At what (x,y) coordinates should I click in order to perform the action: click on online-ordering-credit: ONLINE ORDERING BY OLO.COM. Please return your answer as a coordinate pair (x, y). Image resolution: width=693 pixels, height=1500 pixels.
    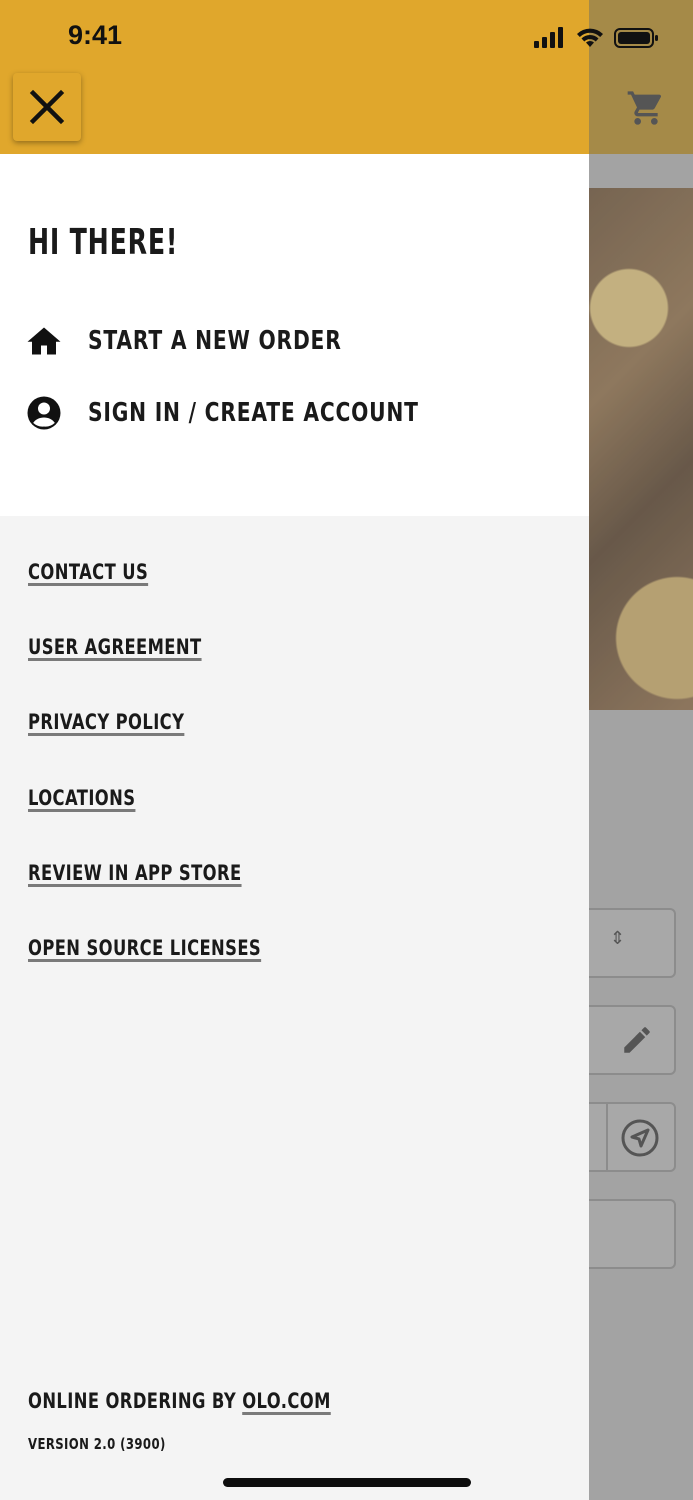
    Looking at the image, I should click on (179, 1401).